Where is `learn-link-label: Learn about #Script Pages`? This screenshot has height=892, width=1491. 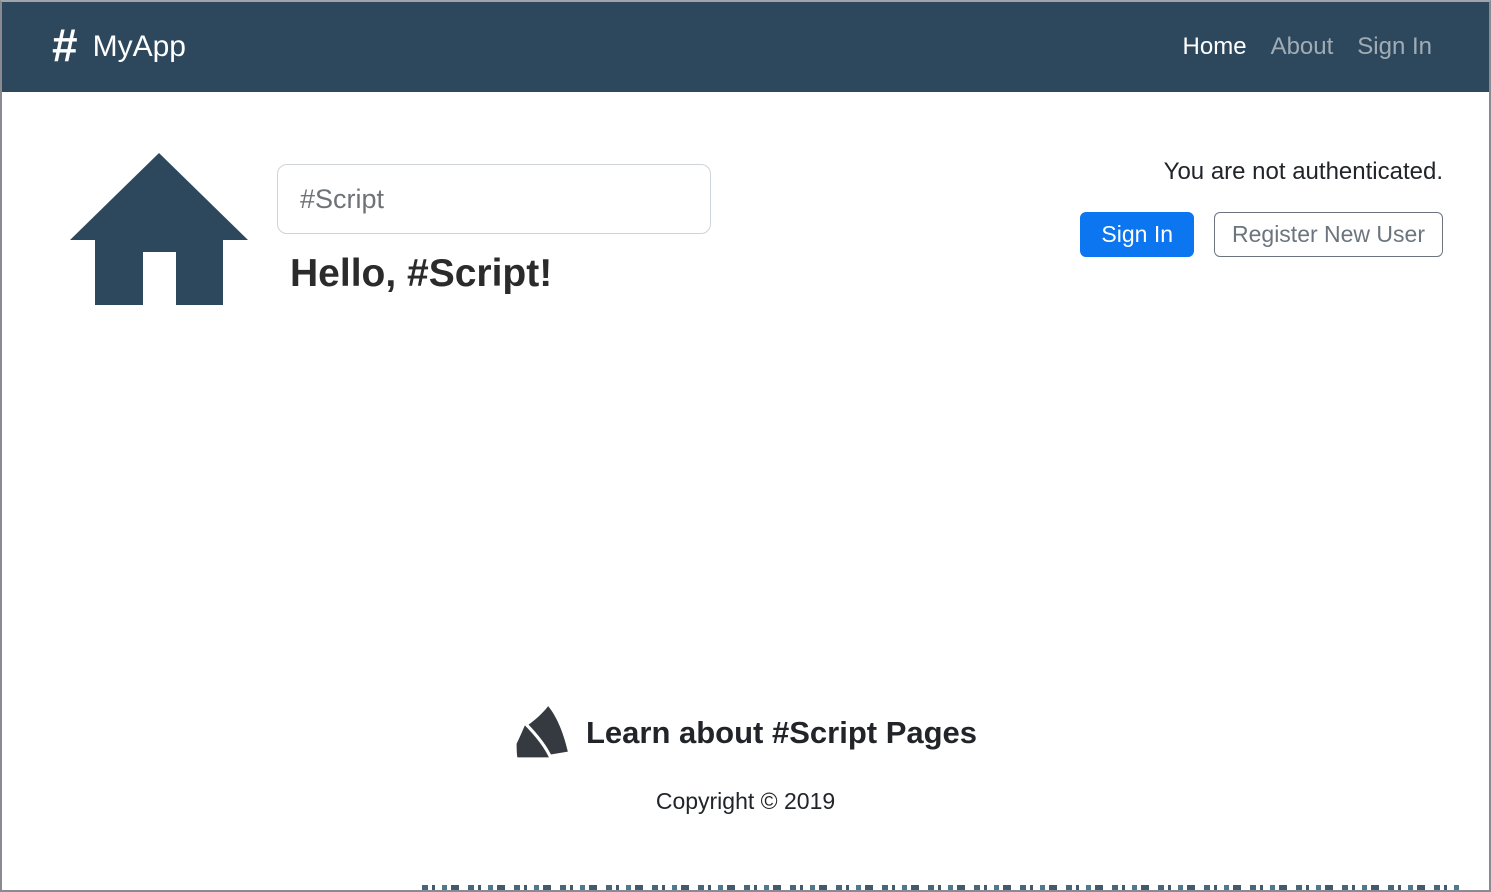
learn-link-label: Learn about #Script Pages is located at coordinates (781, 732).